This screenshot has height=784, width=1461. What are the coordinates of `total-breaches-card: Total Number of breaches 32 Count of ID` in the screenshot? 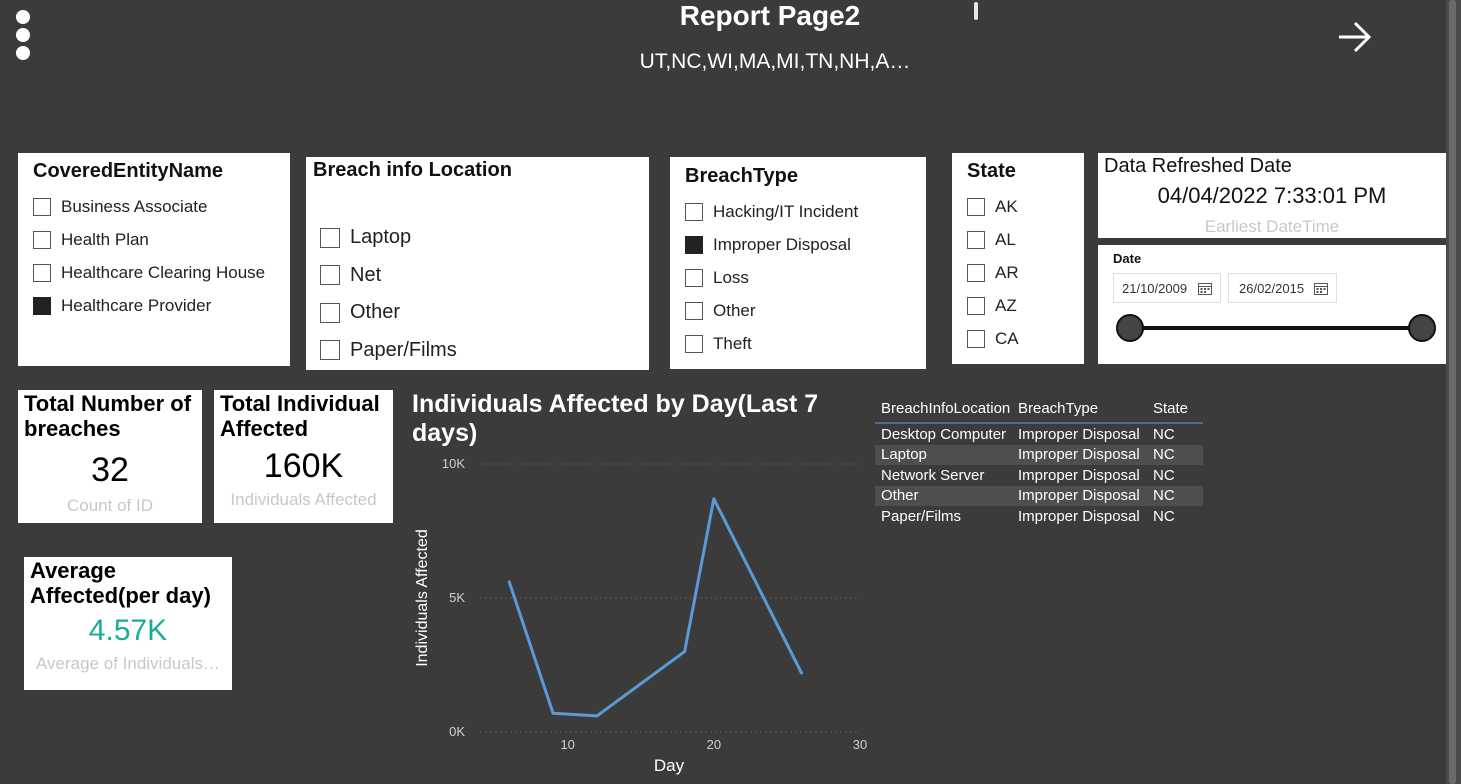 It's located at (110, 456).